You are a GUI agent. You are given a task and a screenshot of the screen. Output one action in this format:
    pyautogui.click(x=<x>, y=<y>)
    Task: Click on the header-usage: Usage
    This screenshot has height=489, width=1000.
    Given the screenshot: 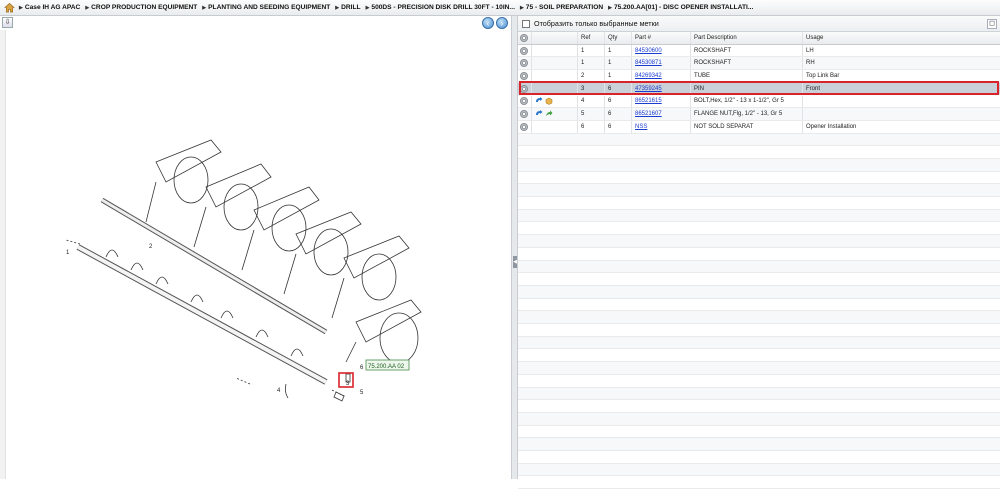 What is the action you would take?
    pyautogui.click(x=901, y=38)
    